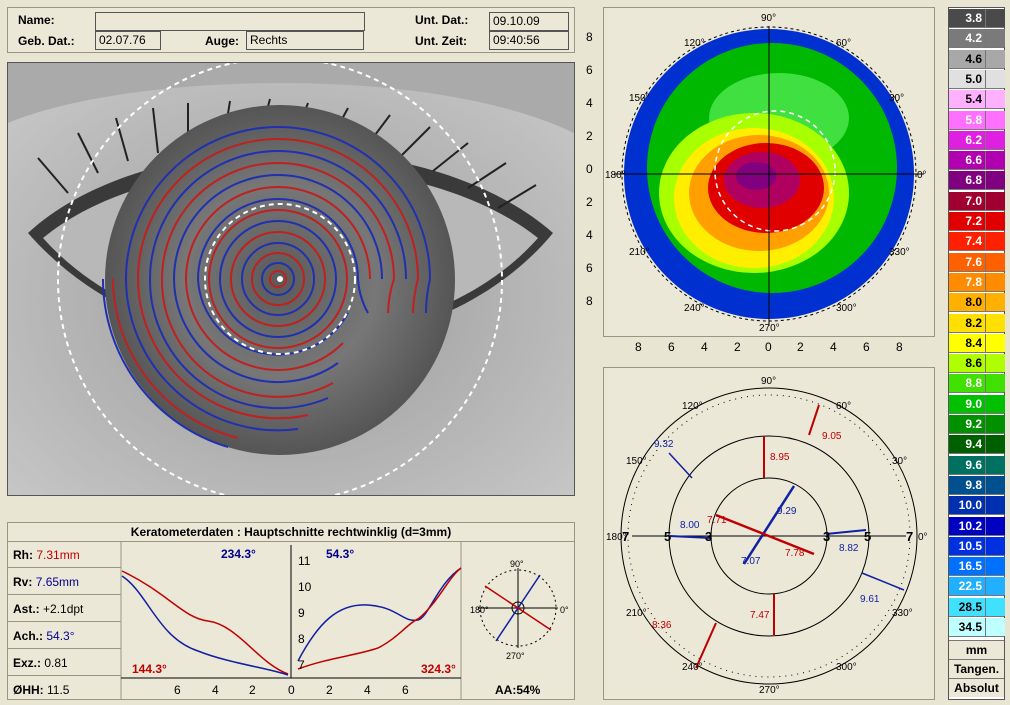 This screenshot has width=1010, height=705. Describe the element at coordinates (238, 554) in the screenshot. I see `left-top-angle: 234.3°` at that location.